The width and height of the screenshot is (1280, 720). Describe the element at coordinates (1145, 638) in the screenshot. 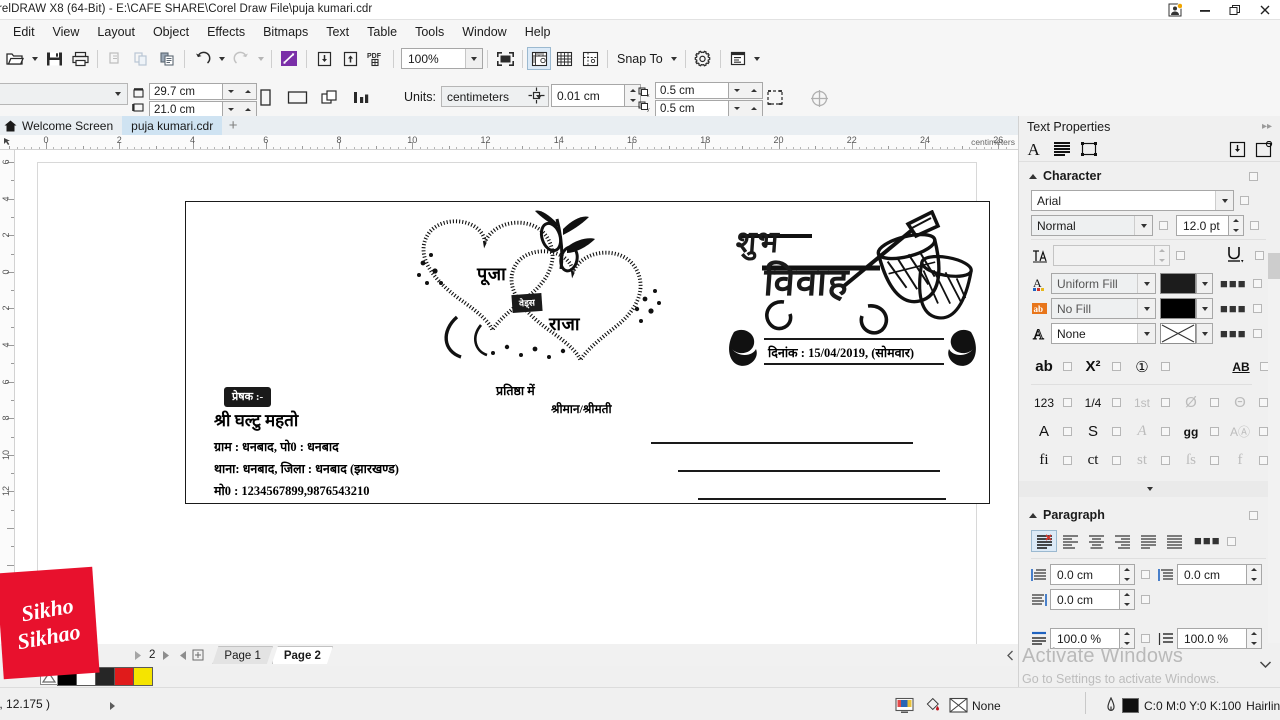

I see `before-paragraph-checkbox` at that location.